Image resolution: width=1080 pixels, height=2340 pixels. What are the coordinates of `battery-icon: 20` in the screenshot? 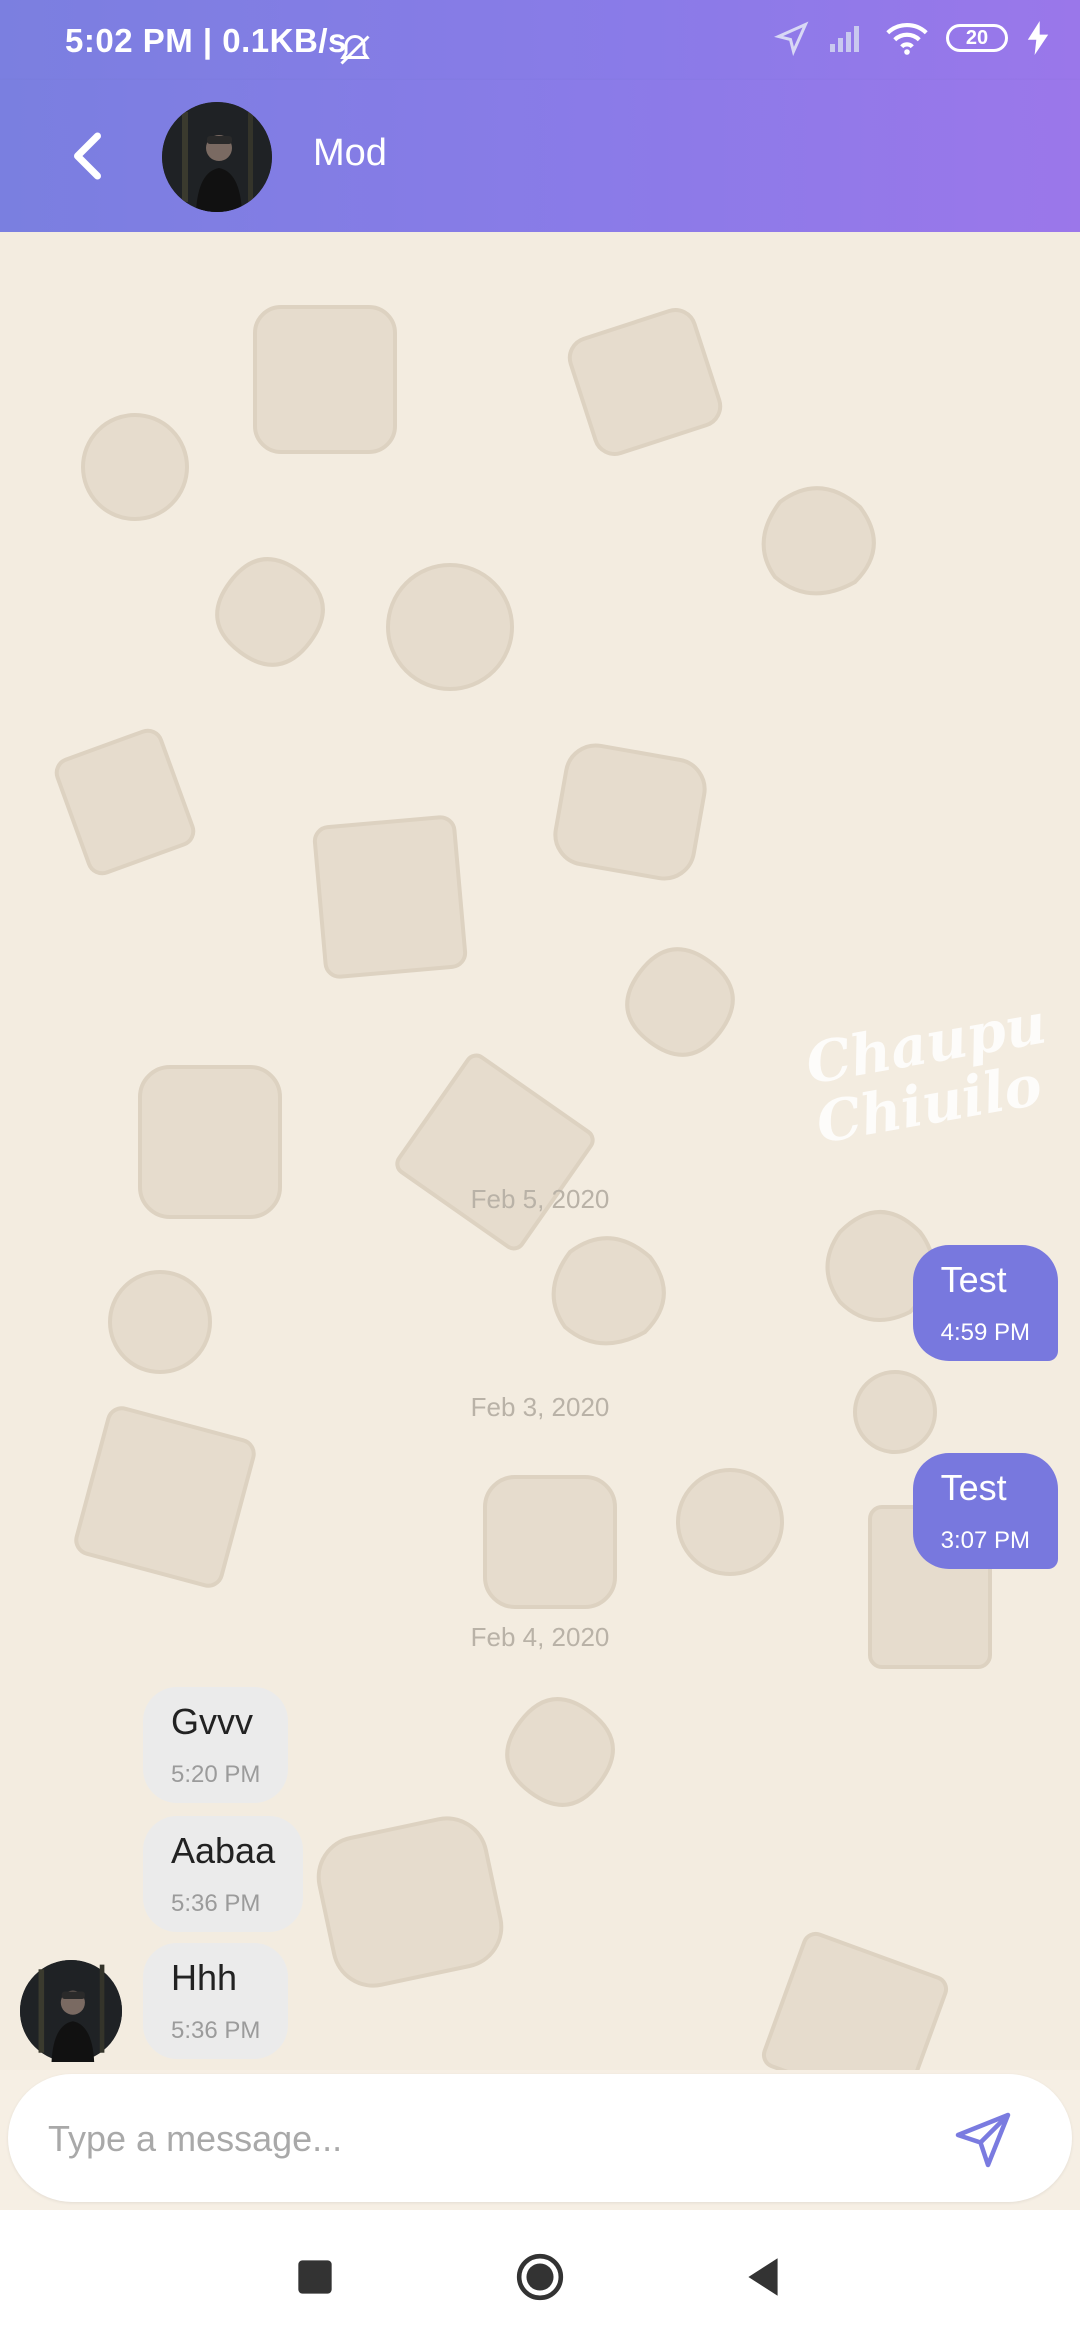 It's located at (977, 38).